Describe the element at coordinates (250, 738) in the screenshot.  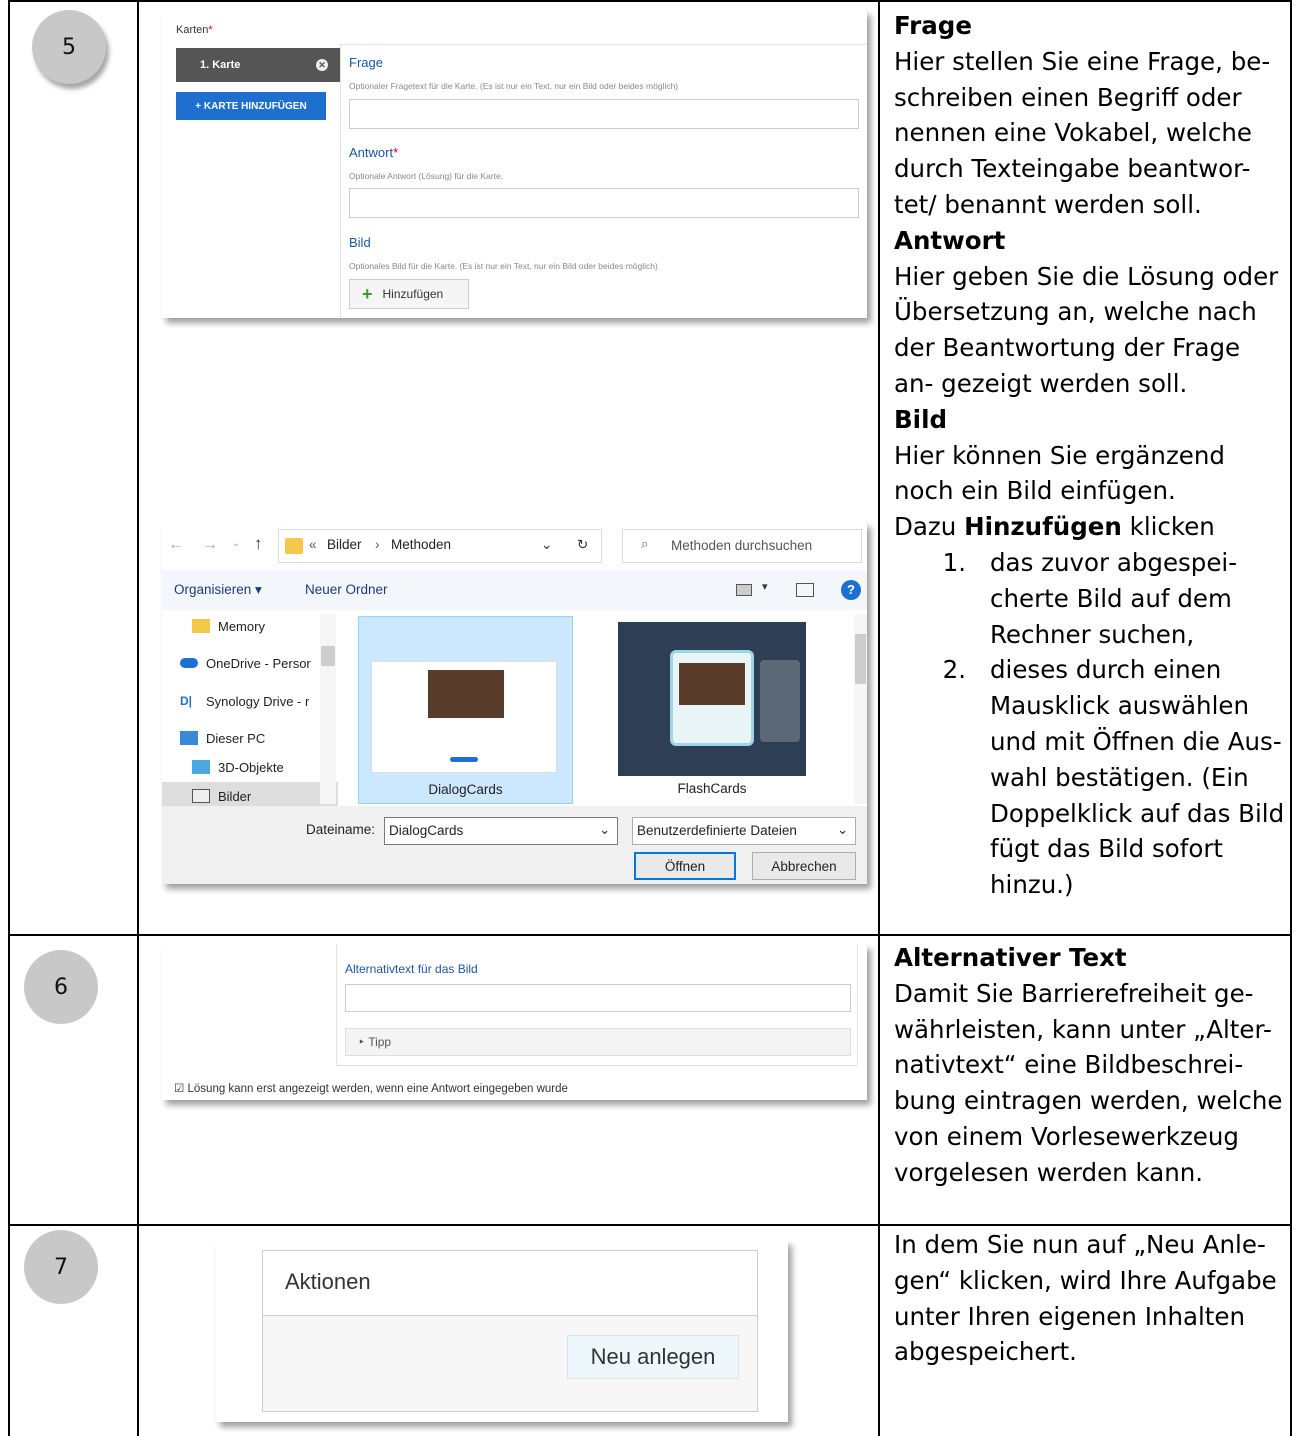
I see `nav-item-pc: Dieser PC` at that location.